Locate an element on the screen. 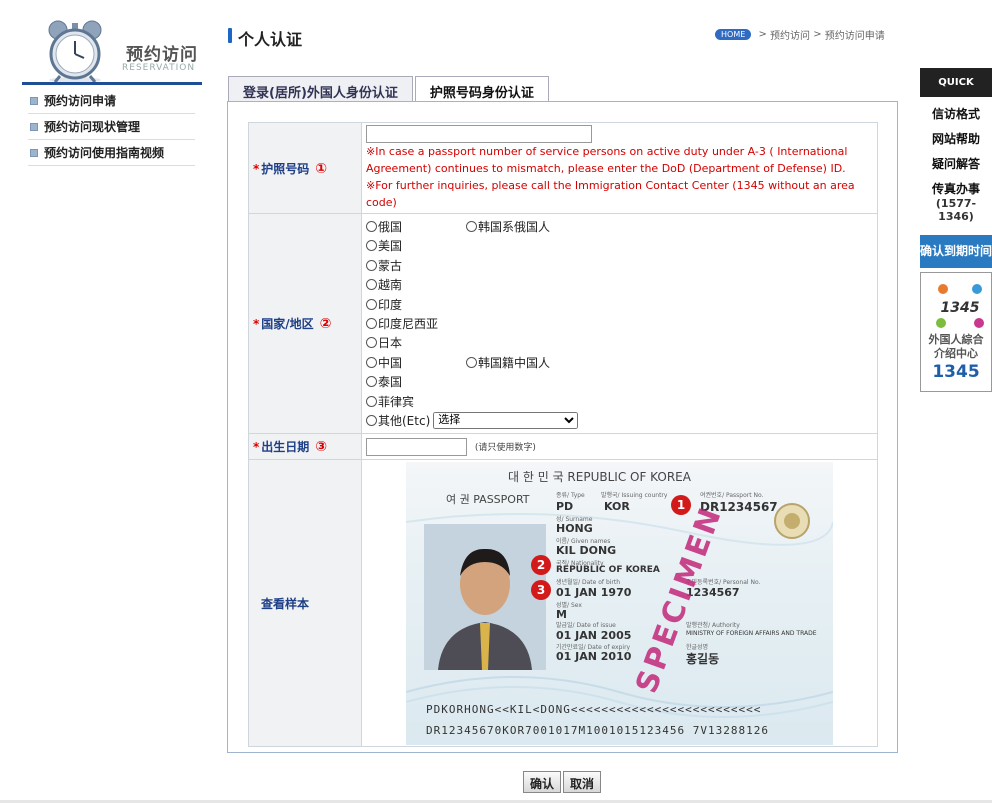 The image size is (992, 803). check-expiry-button: 确认到期时间 is located at coordinates (956, 251).